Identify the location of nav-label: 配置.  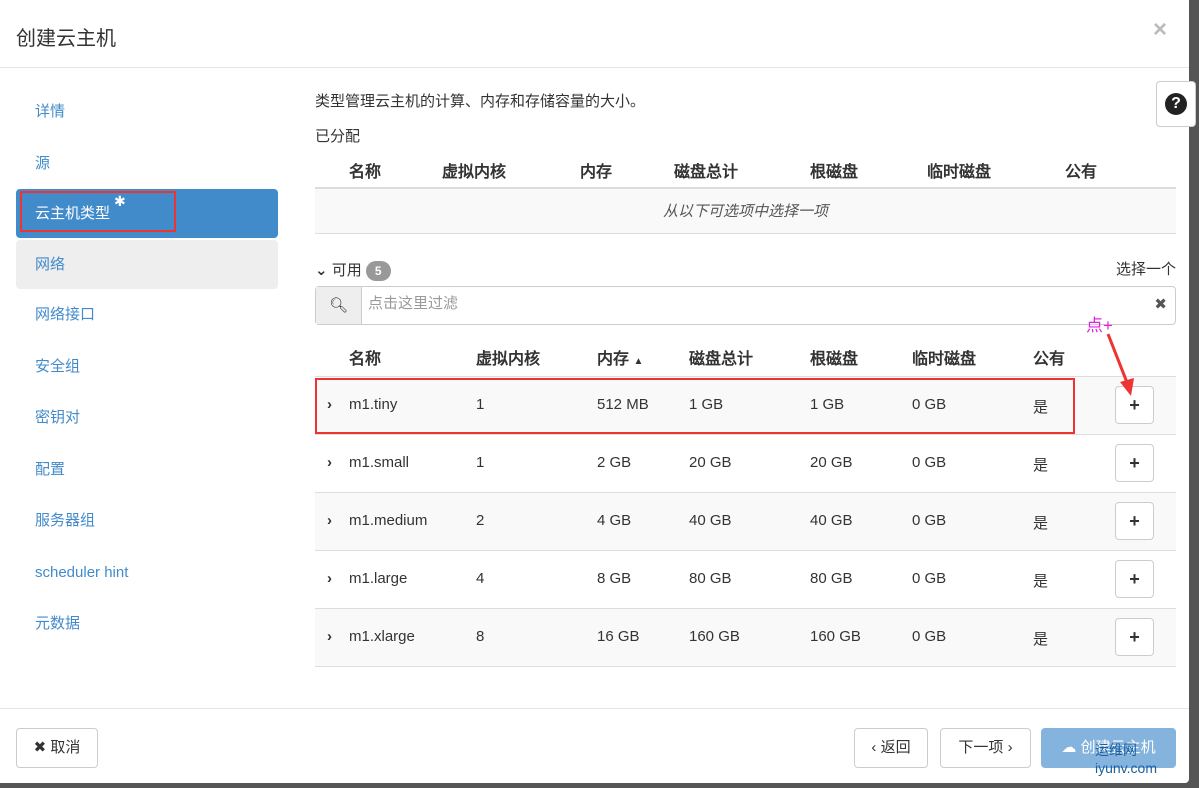
(50, 469).